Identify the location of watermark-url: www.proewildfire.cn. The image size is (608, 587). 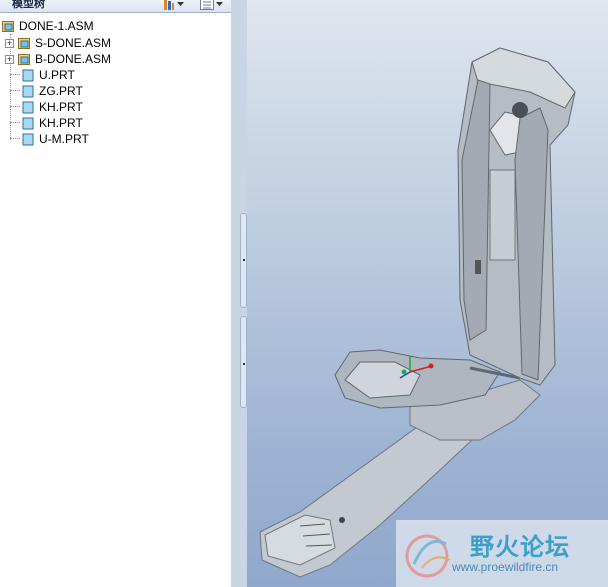
(505, 567).